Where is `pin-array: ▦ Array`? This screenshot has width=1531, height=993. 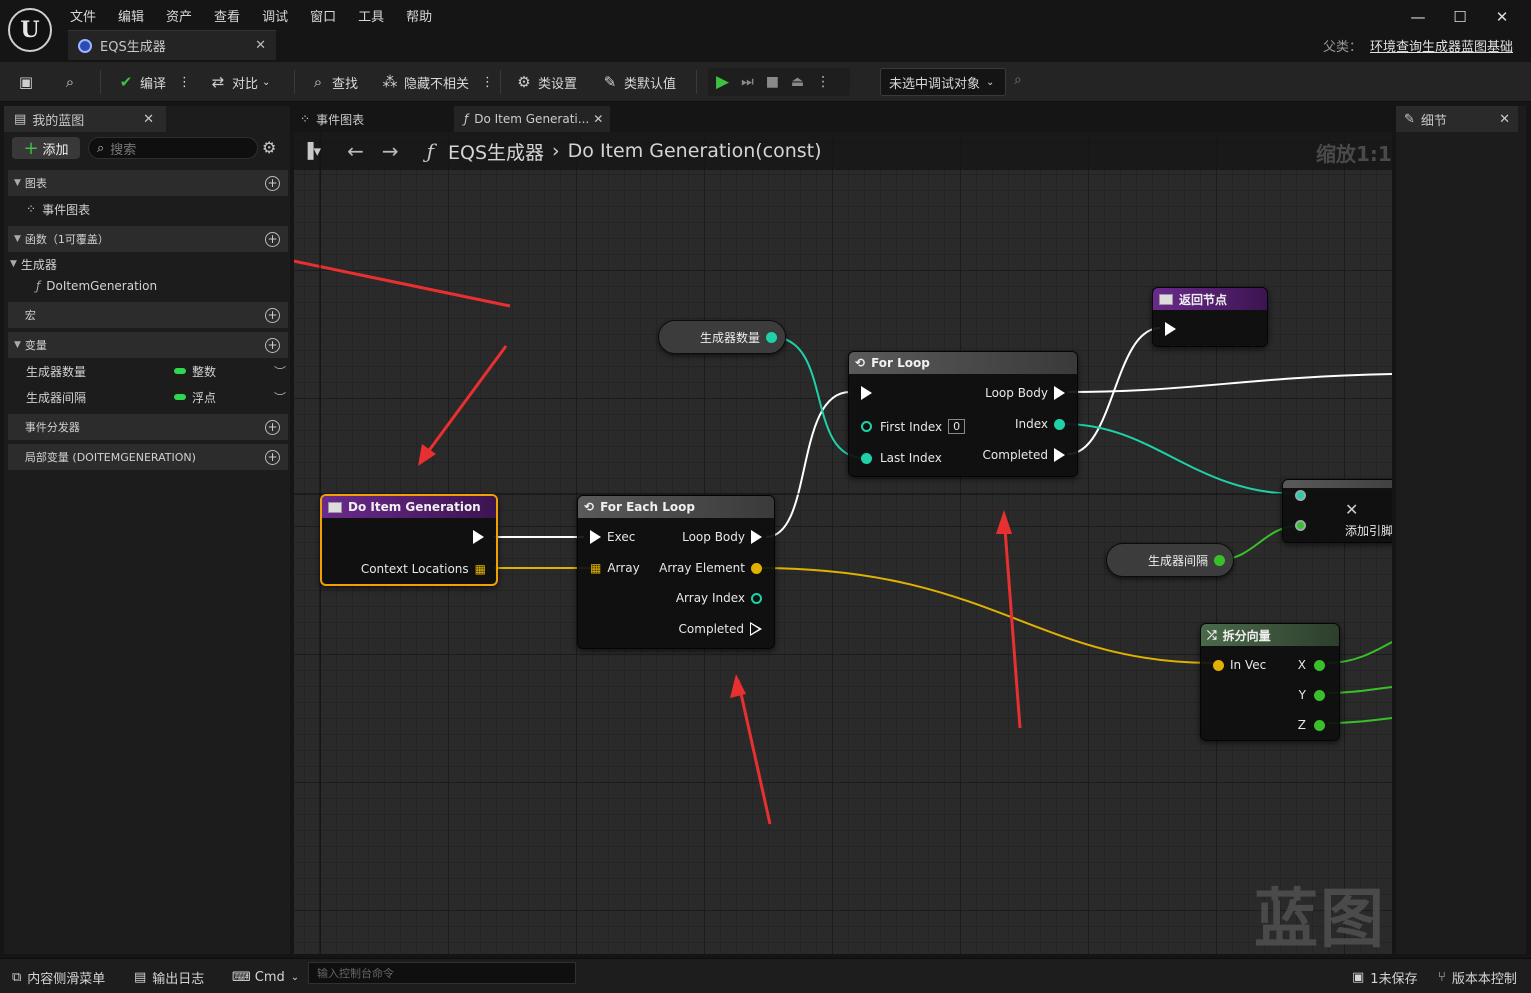
pin-array: ▦ Array is located at coordinates (615, 568).